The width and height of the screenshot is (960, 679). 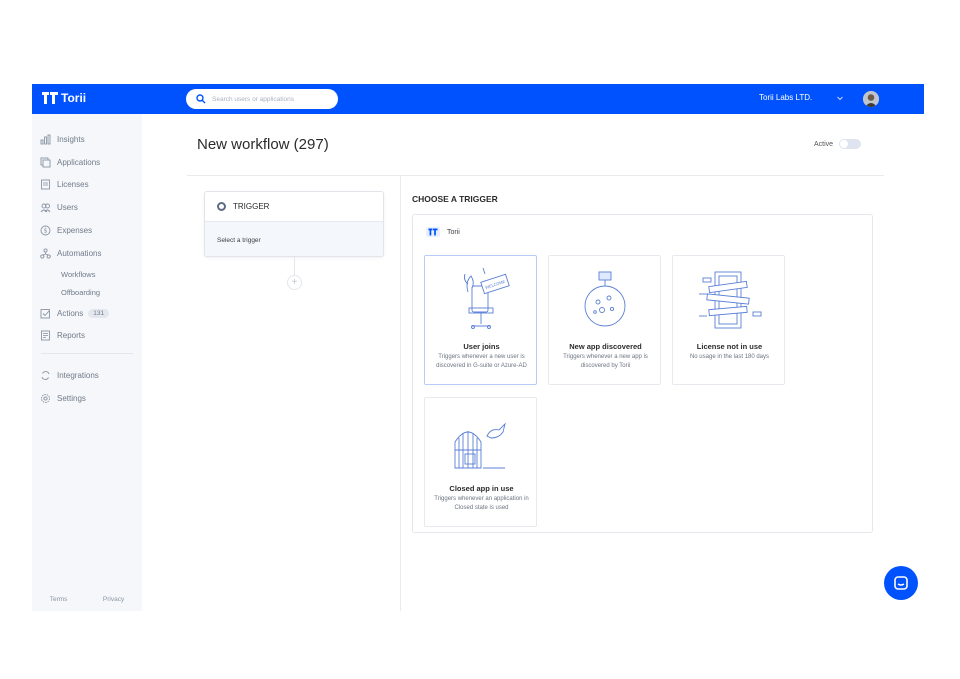 I want to click on avatar-image-icon, so click(x=871, y=99).